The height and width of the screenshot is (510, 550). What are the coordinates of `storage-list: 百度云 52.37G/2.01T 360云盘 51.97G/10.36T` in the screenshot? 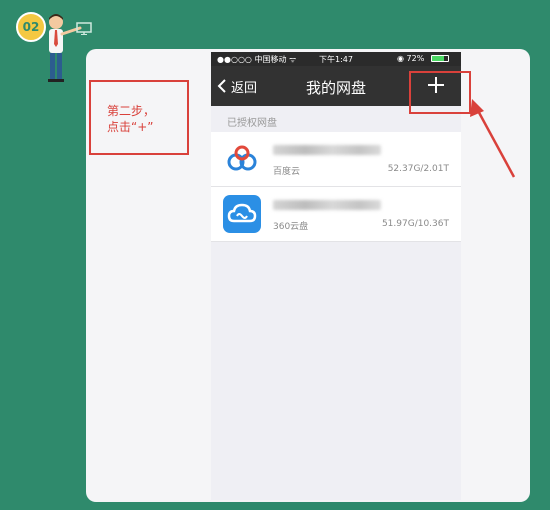 It's located at (336, 187).